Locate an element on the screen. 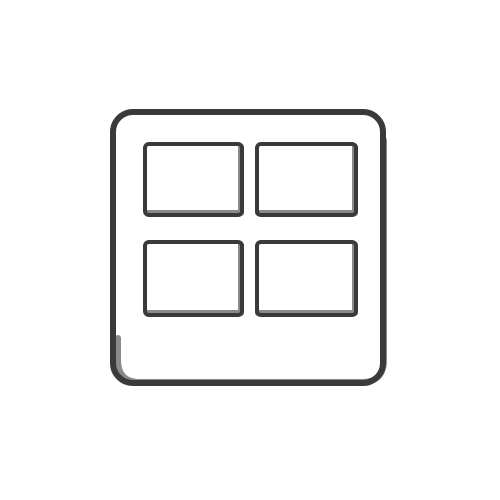 The height and width of the screenshot is (500, 500). cell-bottom-right-shadow is located at coordinates (306, 279).